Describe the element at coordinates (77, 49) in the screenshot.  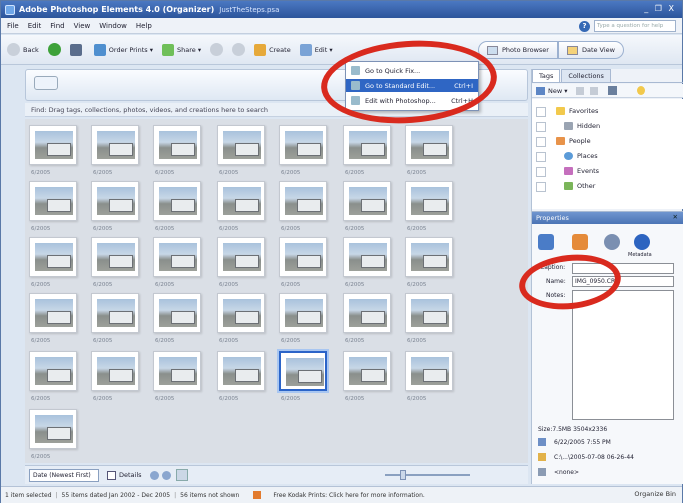
I see `view-toggle-button` at that location.